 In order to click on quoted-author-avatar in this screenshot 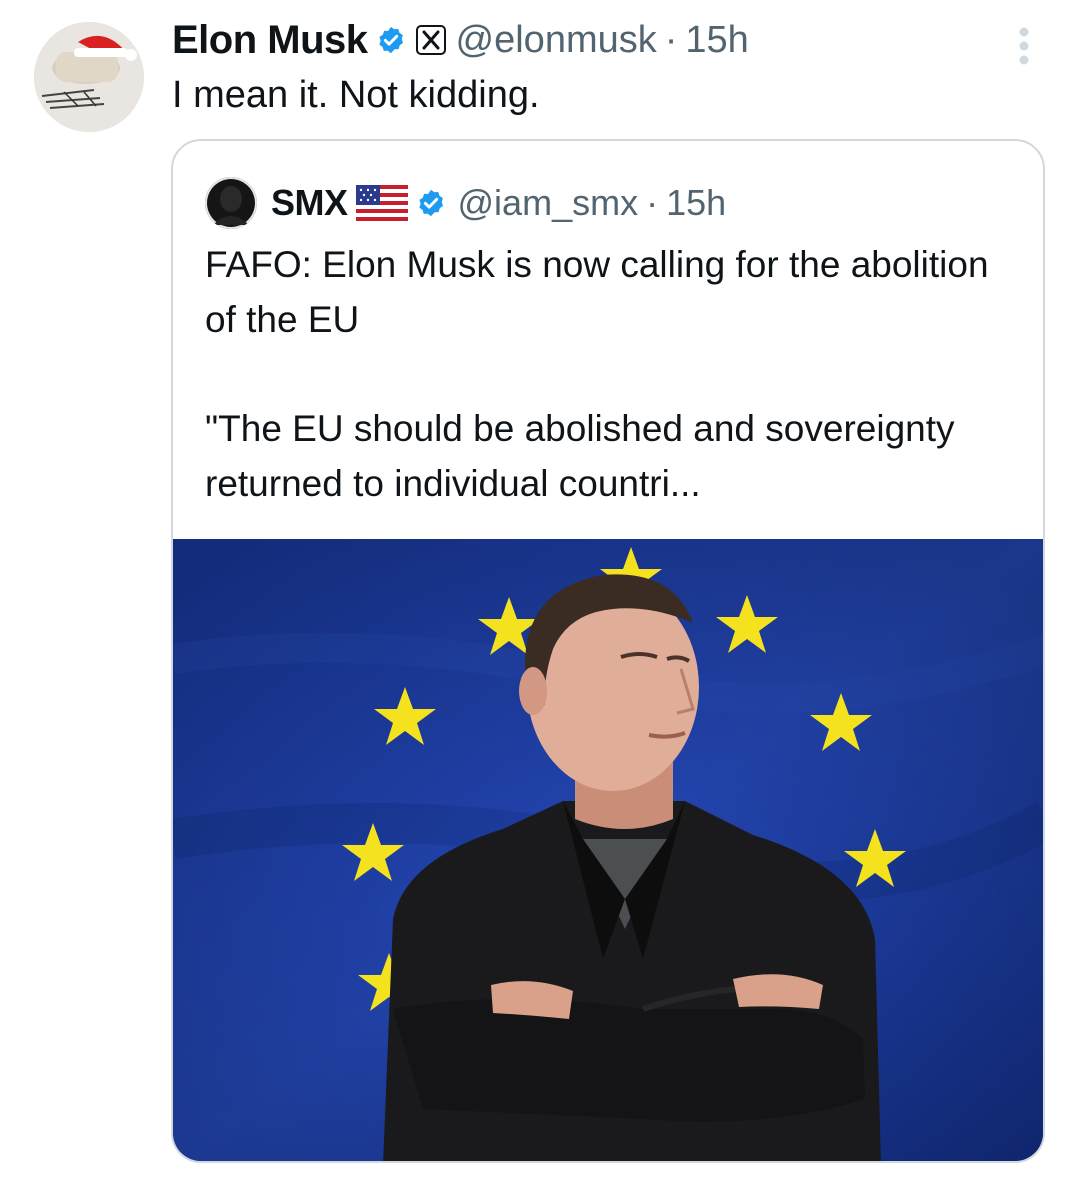, I will do `click(231, 203)`.